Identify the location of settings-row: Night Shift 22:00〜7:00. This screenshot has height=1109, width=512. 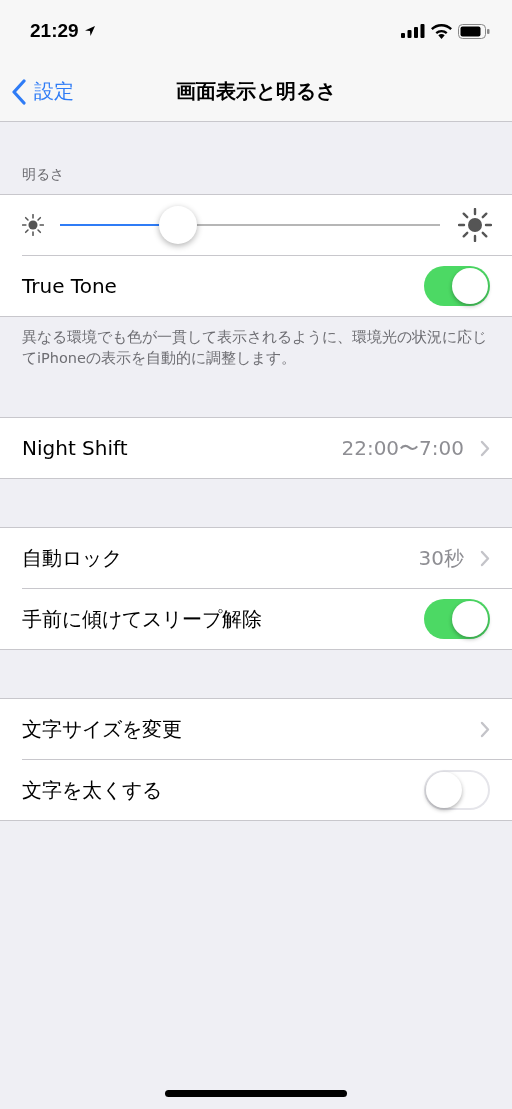
(267, 448).